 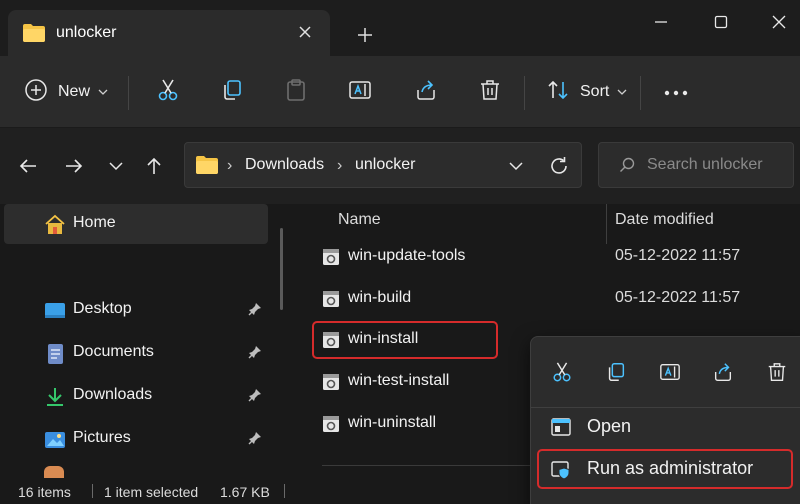 What do you see at coordinates (102, 308) in the screenshot?
I see `sidebar-item-label: Desktop` at bounding box center [102, 308].